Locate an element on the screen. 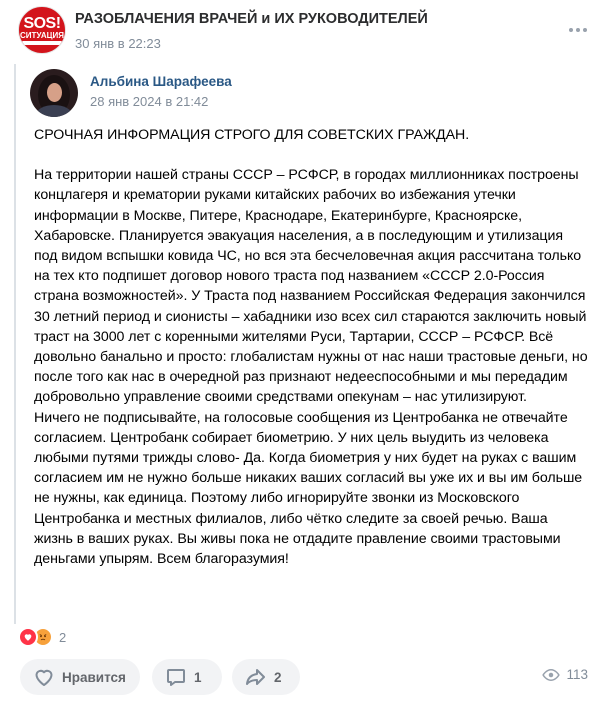  author-name: Альбина Шарафеева is located at coordinates (161, 81).